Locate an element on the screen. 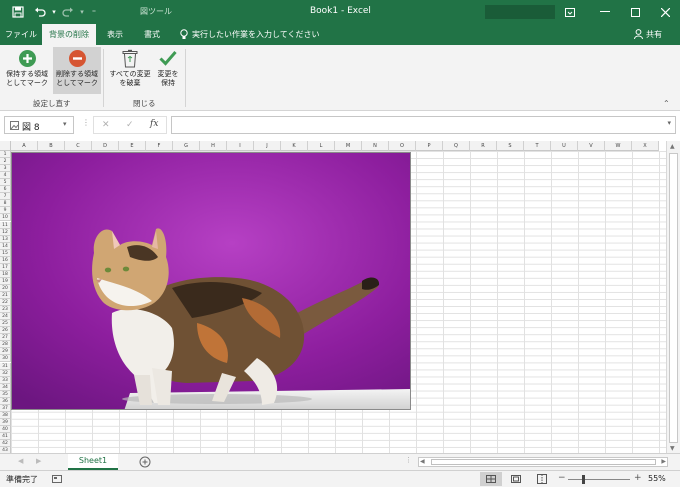 This screenshot has width=680, height=487. row-header: 20 is located at coordinates (5, 288).